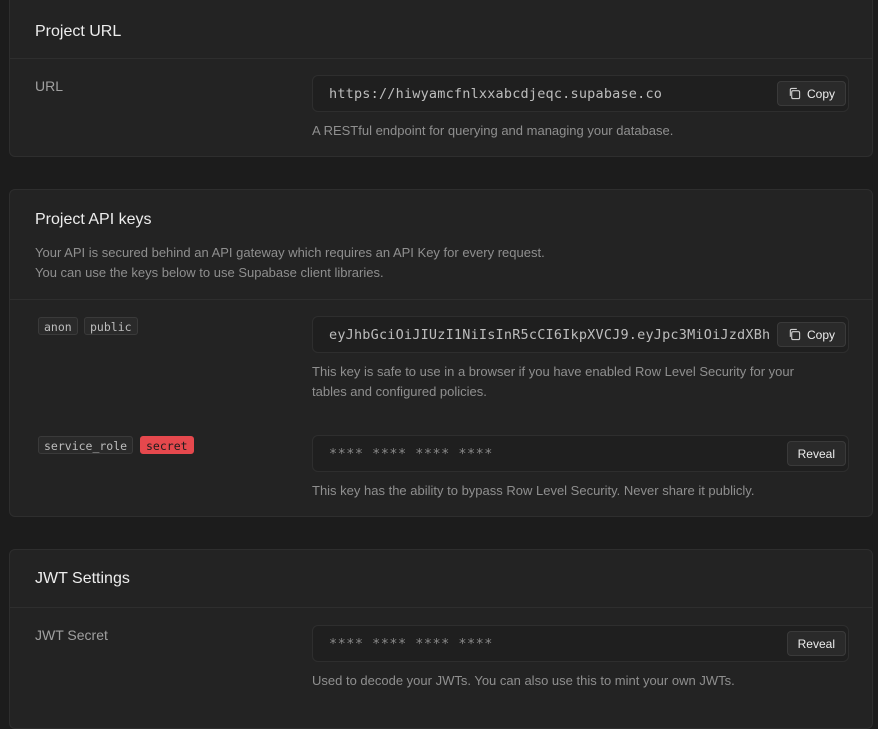  What do you see at coordinates (399, 392) in the screenshot?
I see `anon-key-helper-line2: tables and configured policies.` at bounding box center [399, 392].